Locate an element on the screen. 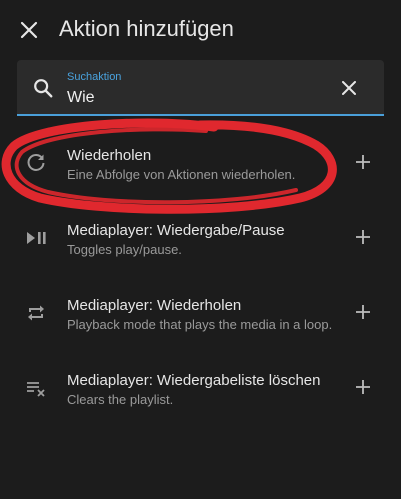 This screenshot has width=401, height=499. close-button is located at coordinates (29, 30).